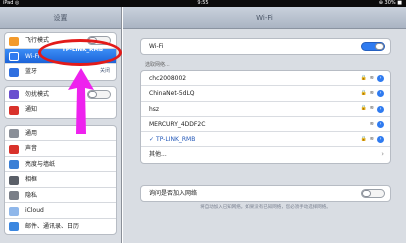 This screenshot has width=406, height=243. What do you see at coordinates (390, 3) in the screenshot?
I see `status-right: ⊕ 30% ■` at bounding box center [390, 3].